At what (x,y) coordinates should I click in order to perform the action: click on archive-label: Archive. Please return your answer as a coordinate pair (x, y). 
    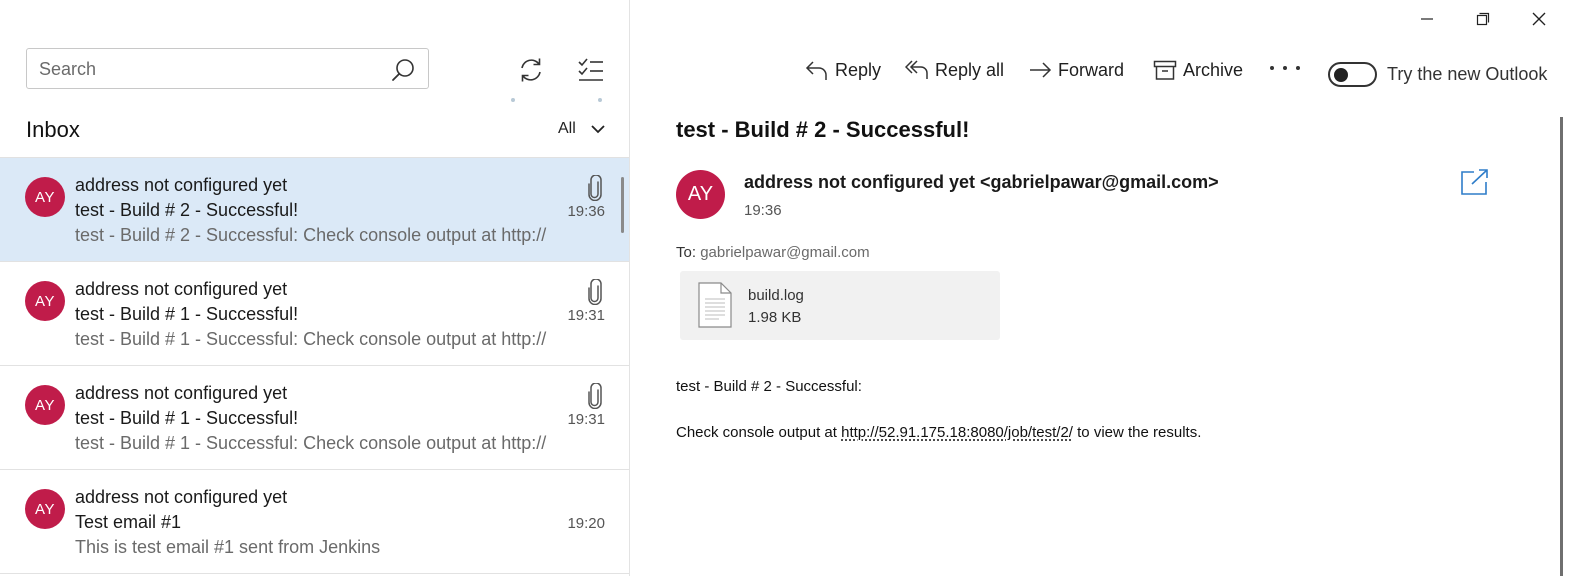
    Looking at the image, I should click on (1213, 69).